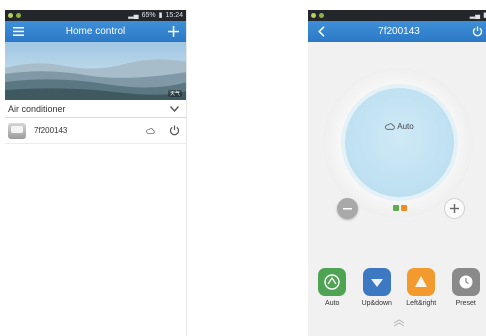  Describe the element at coordinates (95, 15) in the screenshot. I see `status-bar: ▂▄ 65% ▮ 15:24` at that location.